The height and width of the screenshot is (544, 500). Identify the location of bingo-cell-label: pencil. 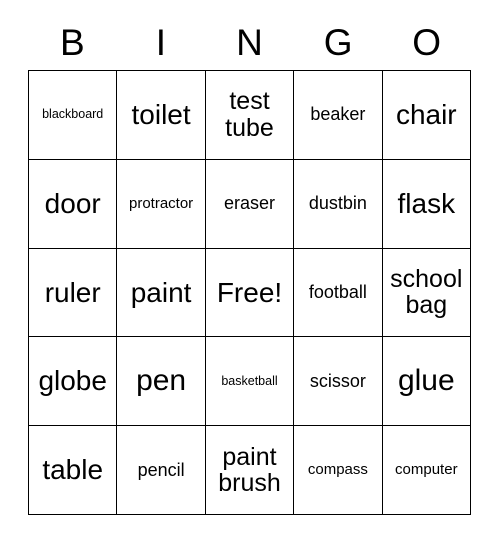
(161, 469).